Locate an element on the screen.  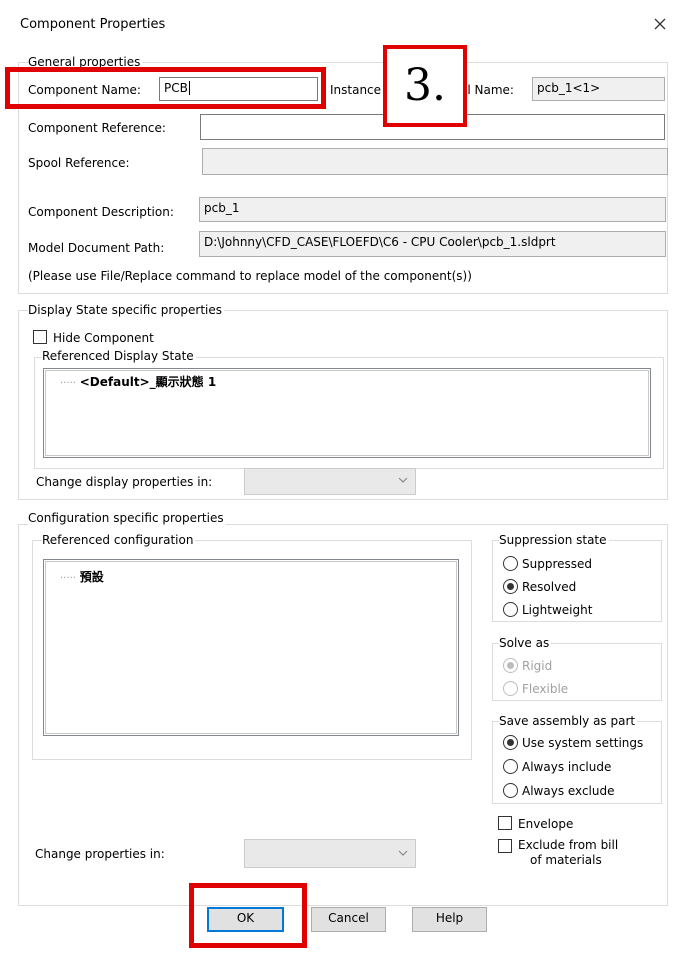
component-description-field: pcb_1 is located at coordinates (432, 209).